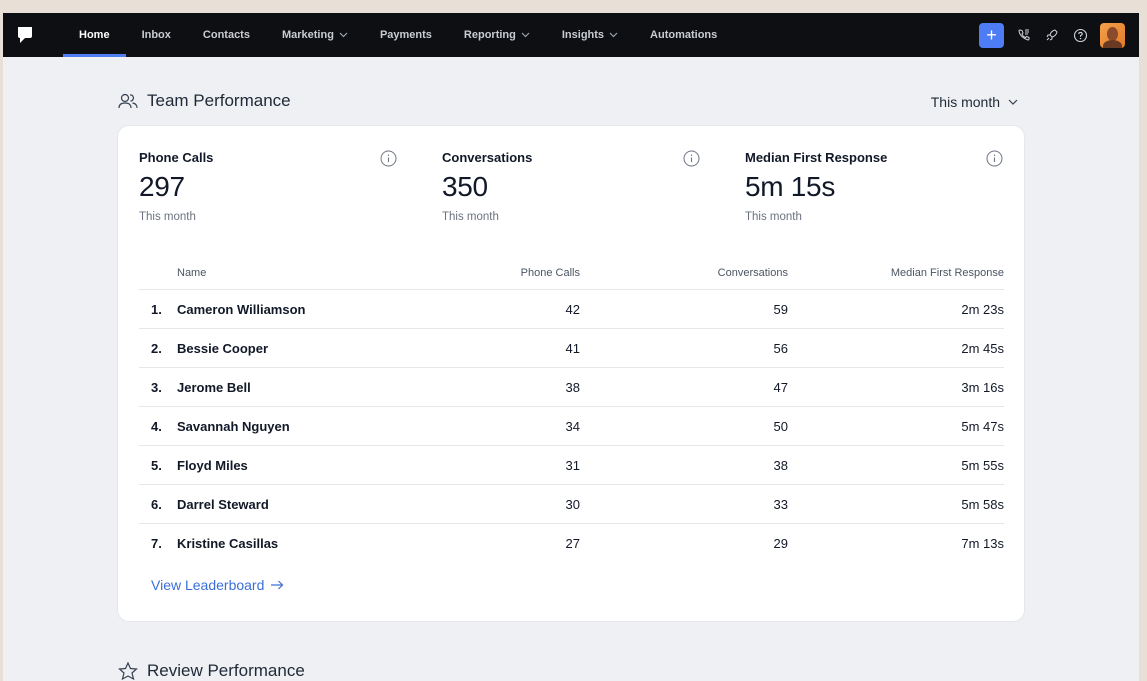 Image resolution: width=1147 pixels, height=681 pixels. I want to click on row-conversations: 50, so click(780, 426).